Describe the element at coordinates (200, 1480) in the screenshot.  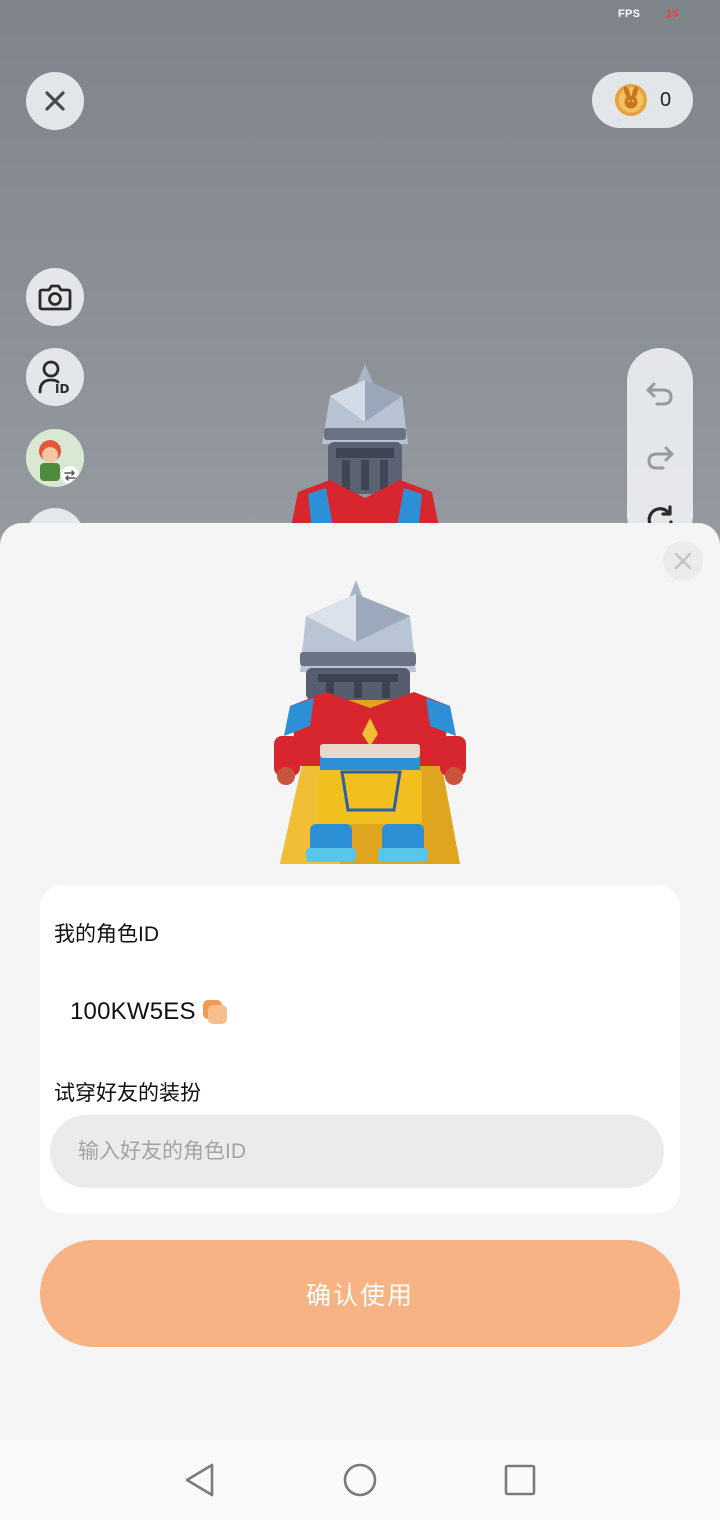
I see `back-icon` at that location.